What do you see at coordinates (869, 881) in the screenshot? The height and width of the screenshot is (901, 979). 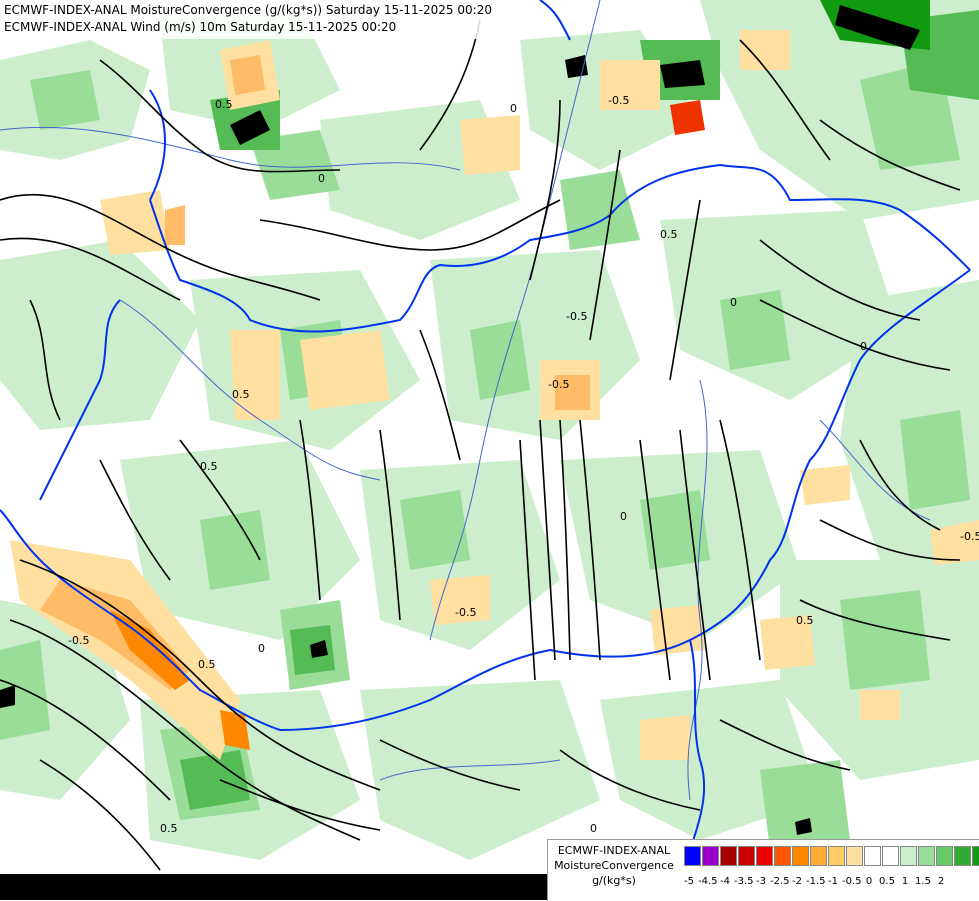 I see `legend-tick-label: 0` at bounding box center [869, 881].